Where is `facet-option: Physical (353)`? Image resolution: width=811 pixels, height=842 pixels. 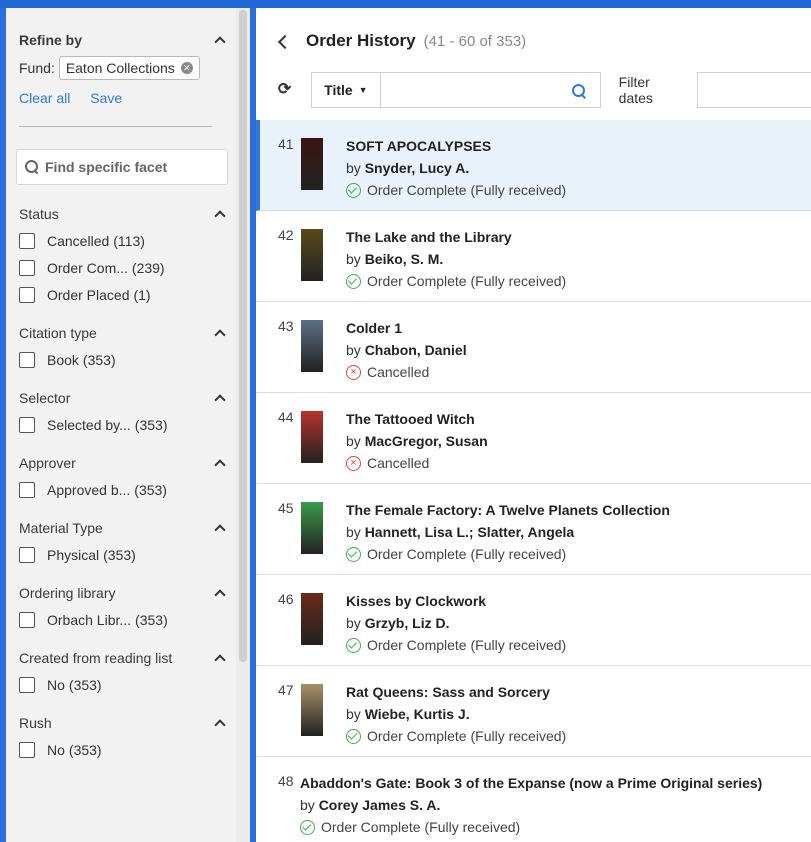
facet-option: Physical (353) is located at coordinates (123, 555).